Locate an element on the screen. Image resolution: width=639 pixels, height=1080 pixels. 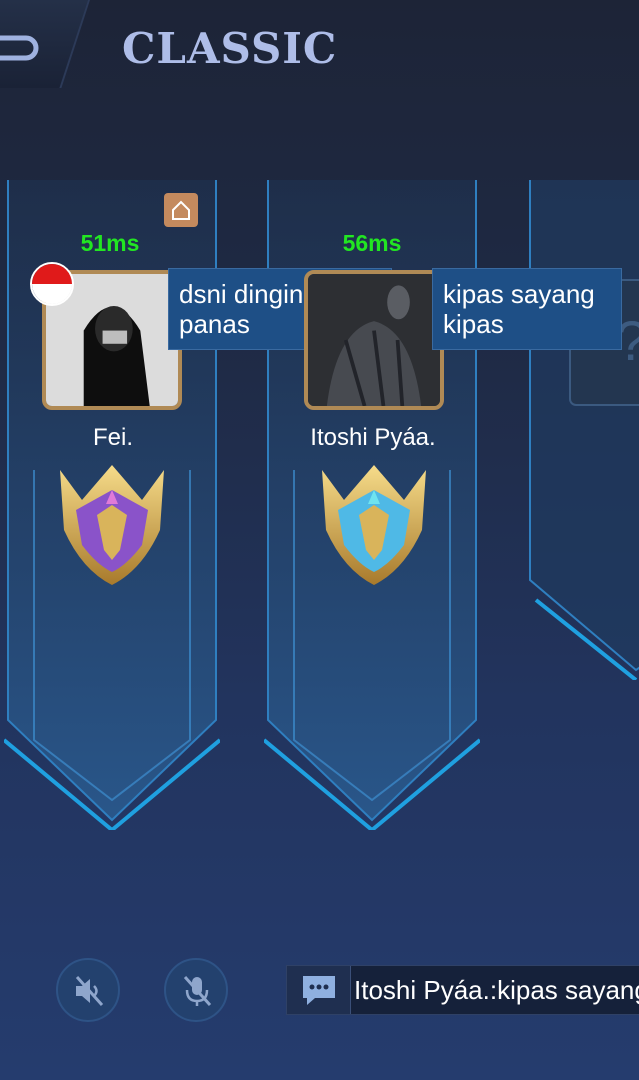
microphone-muted-icon is located at coordinates (197, 991).